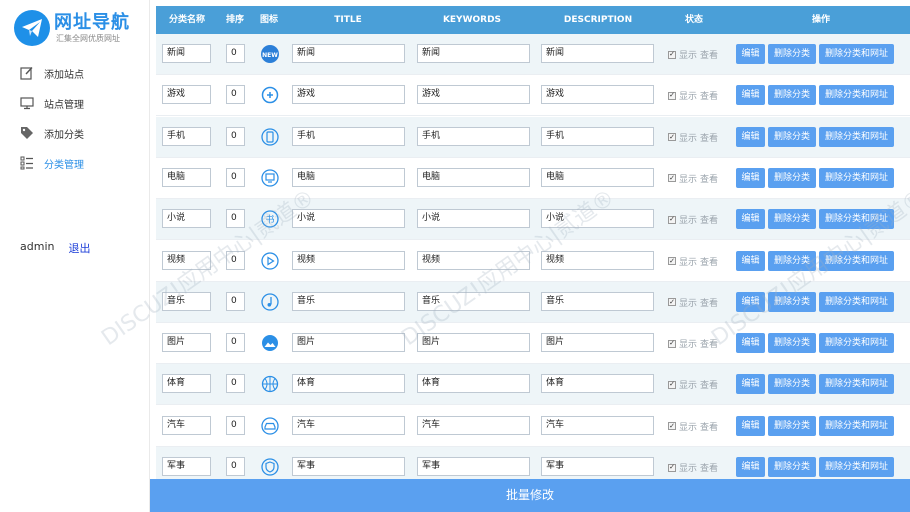  I want to click on sidebar-item-add-category: 添加分类, so click(51, 133).